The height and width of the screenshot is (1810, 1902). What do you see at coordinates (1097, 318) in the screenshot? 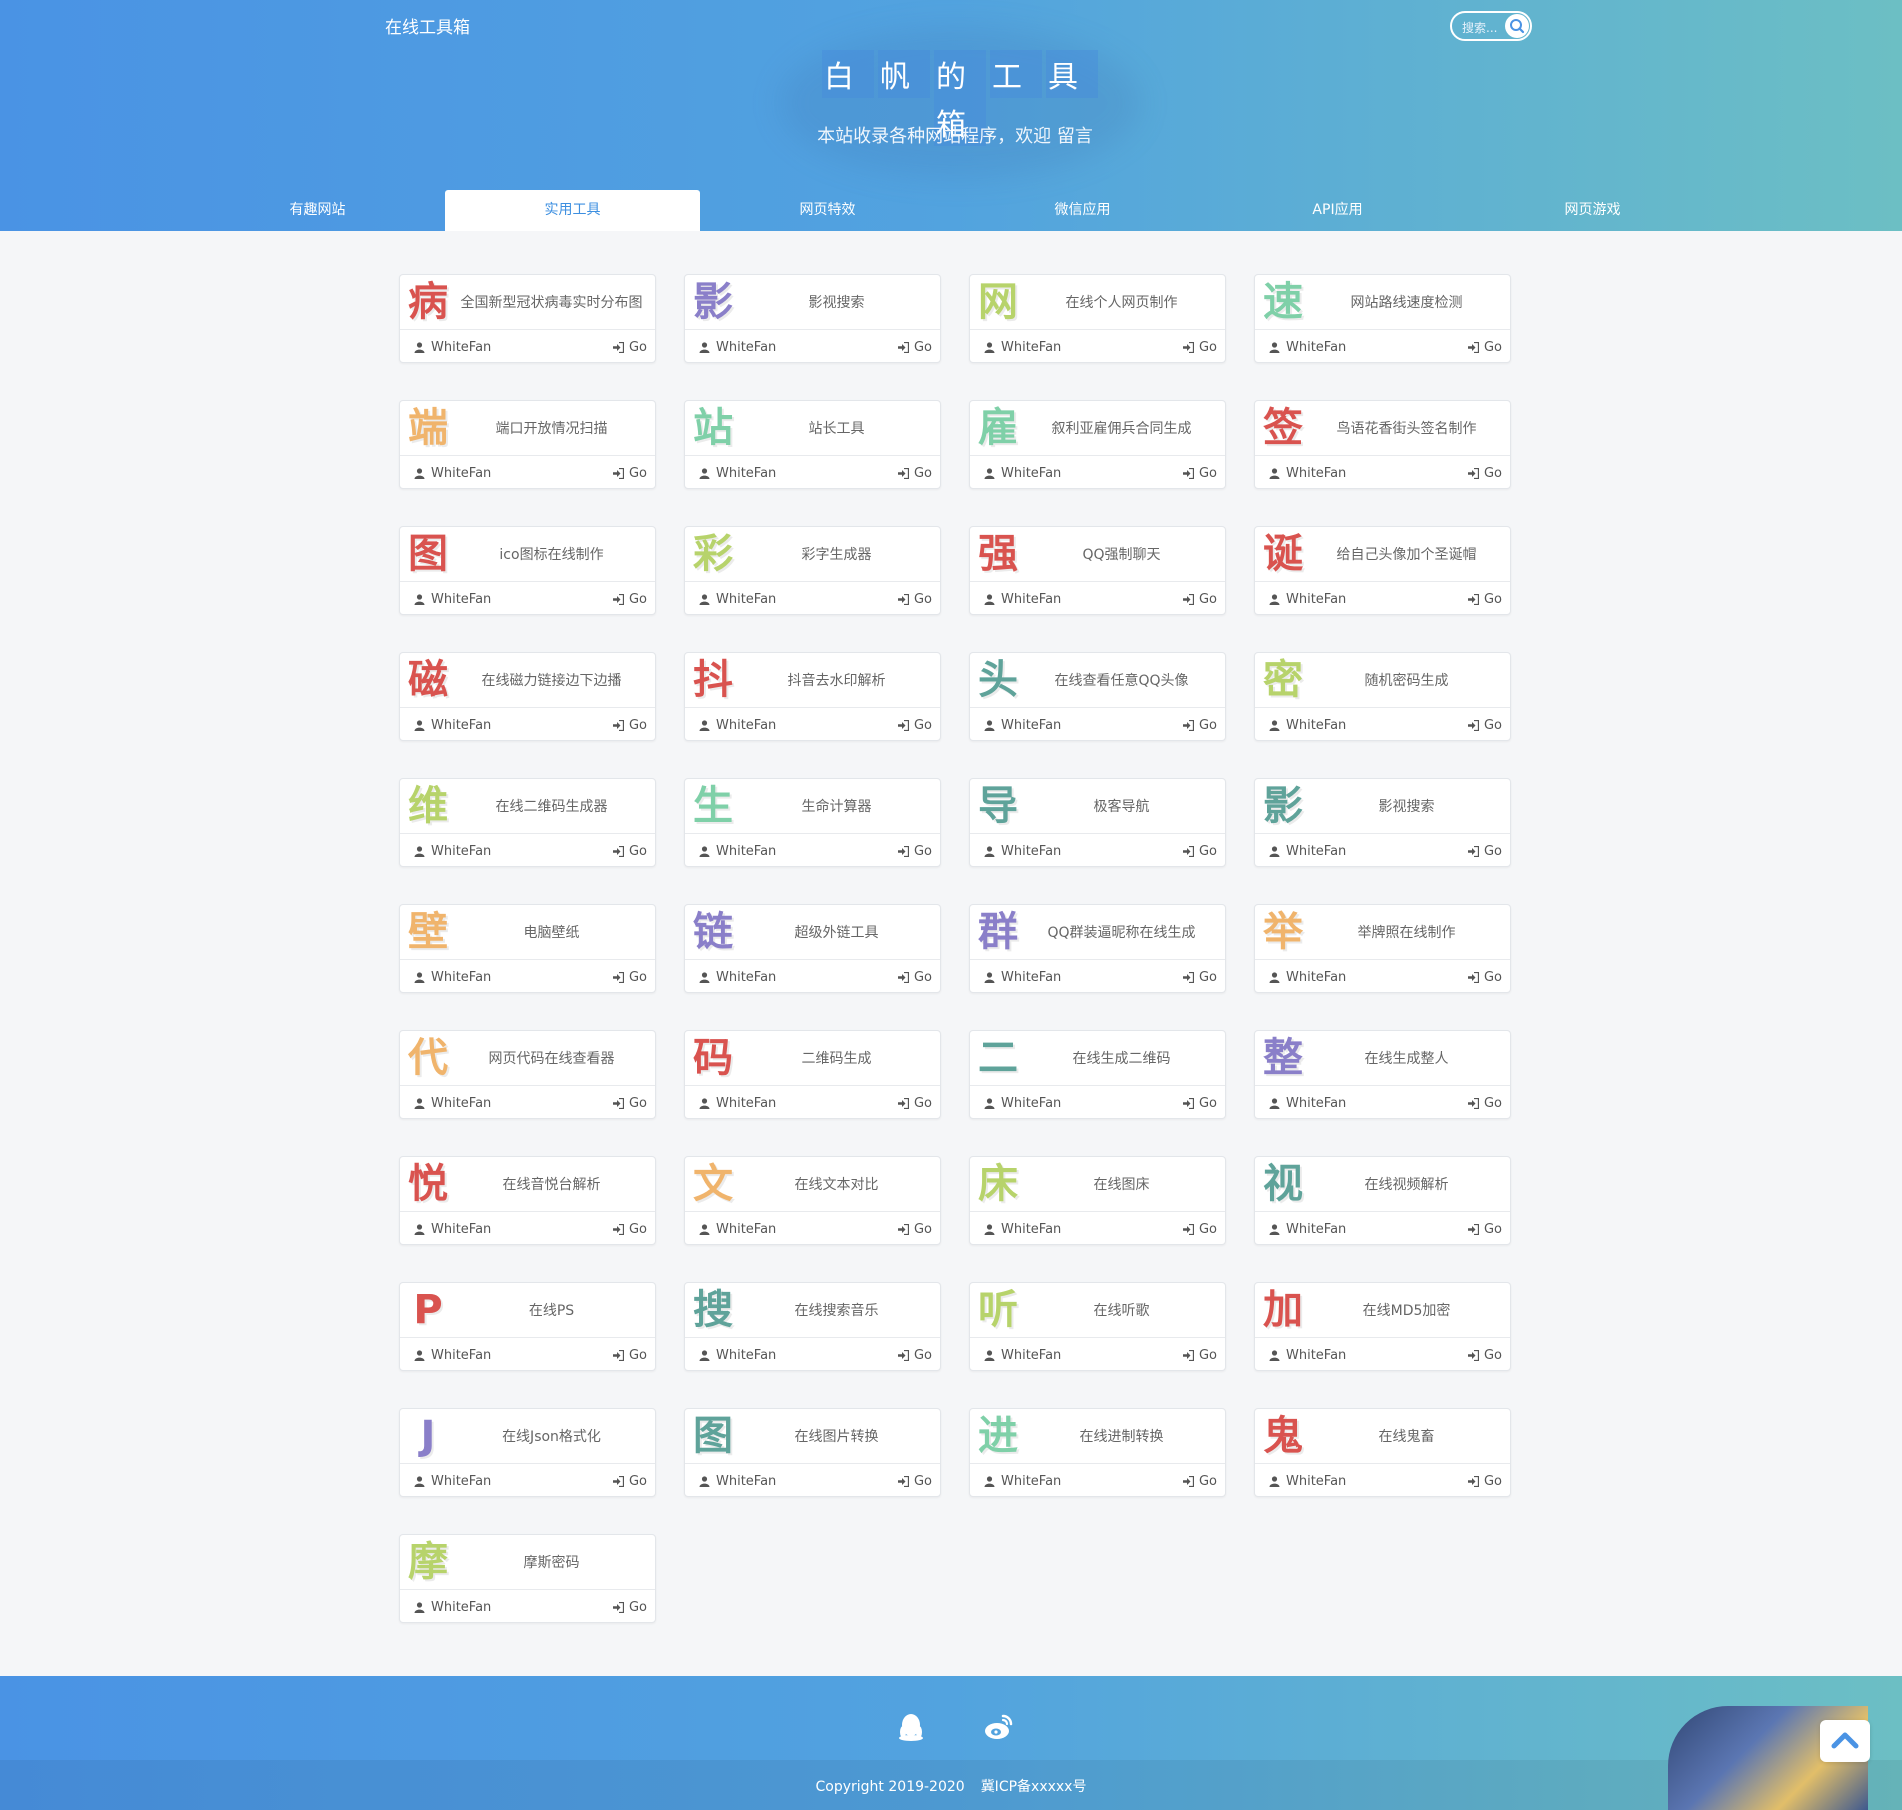
I see `tool-card: 网在线个人网页制作 WhiteFan Go` at bounding box center [1097, 318].